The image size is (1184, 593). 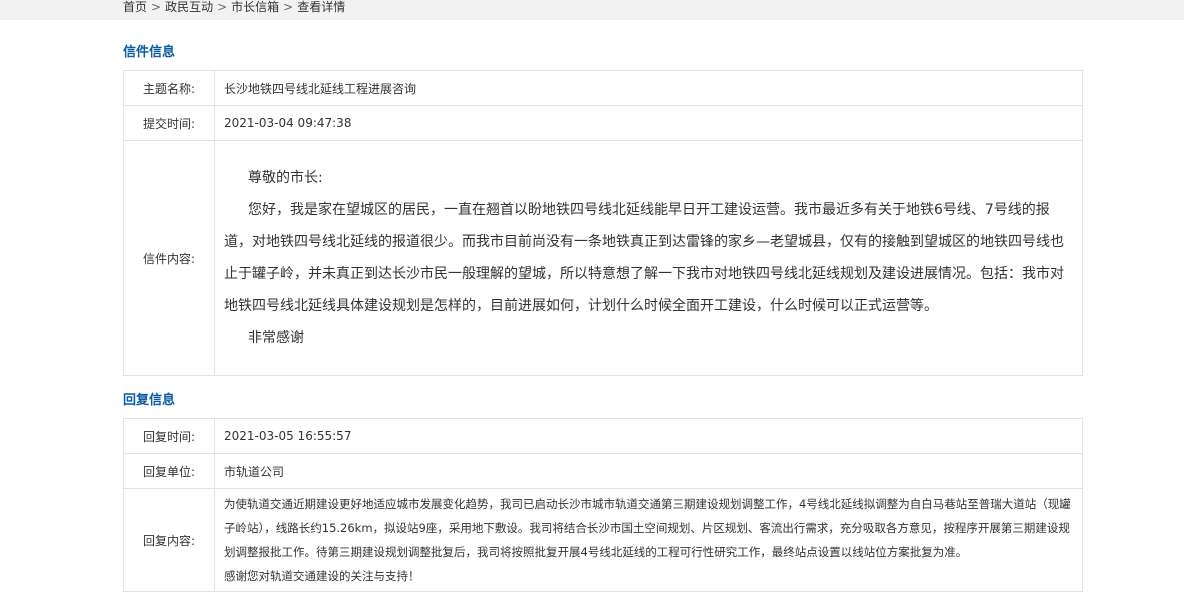 I want to click on breadcrumb-home-link: 首页, so click(x=135, y=7).